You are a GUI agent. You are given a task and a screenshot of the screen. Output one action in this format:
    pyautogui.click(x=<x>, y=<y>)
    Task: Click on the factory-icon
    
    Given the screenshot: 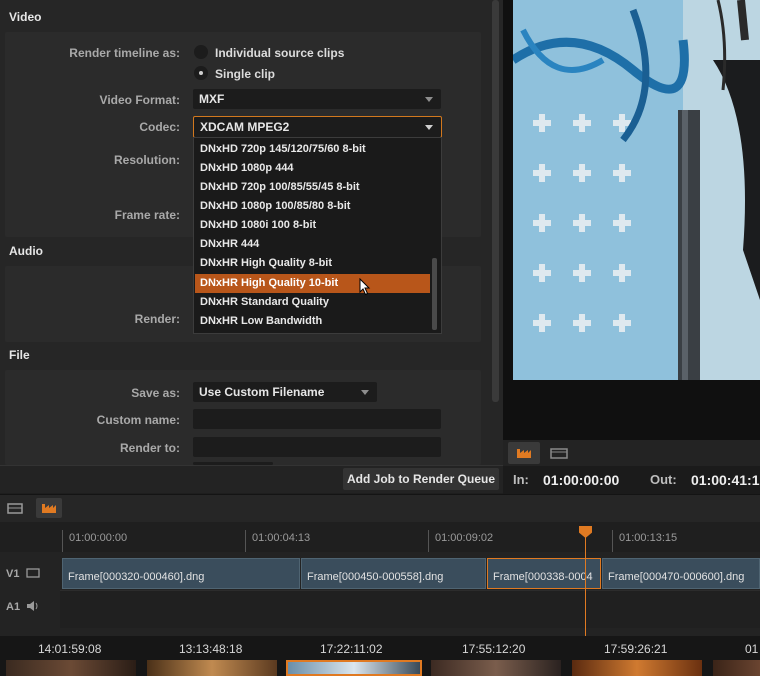 What is the action you would take?
    pyautogui.click(x=524, y=453)
    